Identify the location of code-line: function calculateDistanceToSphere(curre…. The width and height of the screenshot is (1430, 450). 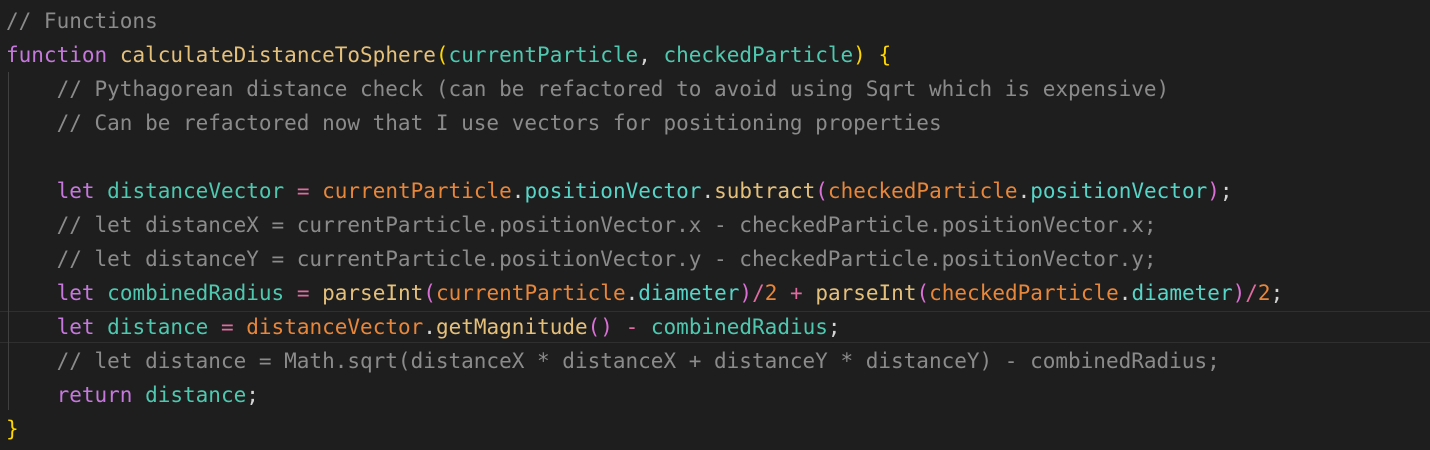
(716, 55).